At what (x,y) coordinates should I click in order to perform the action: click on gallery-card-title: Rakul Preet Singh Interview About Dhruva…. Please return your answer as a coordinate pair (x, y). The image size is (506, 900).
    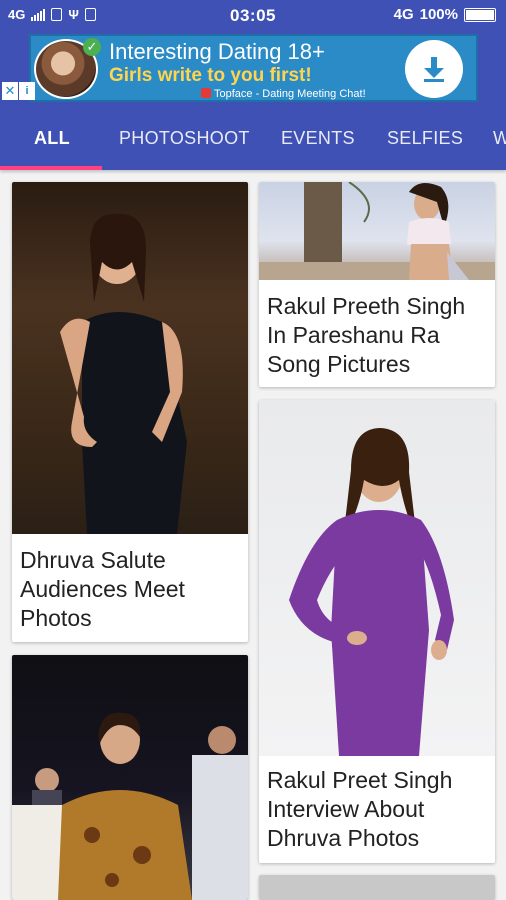
    Looking at the image, I should click on (360, 809).